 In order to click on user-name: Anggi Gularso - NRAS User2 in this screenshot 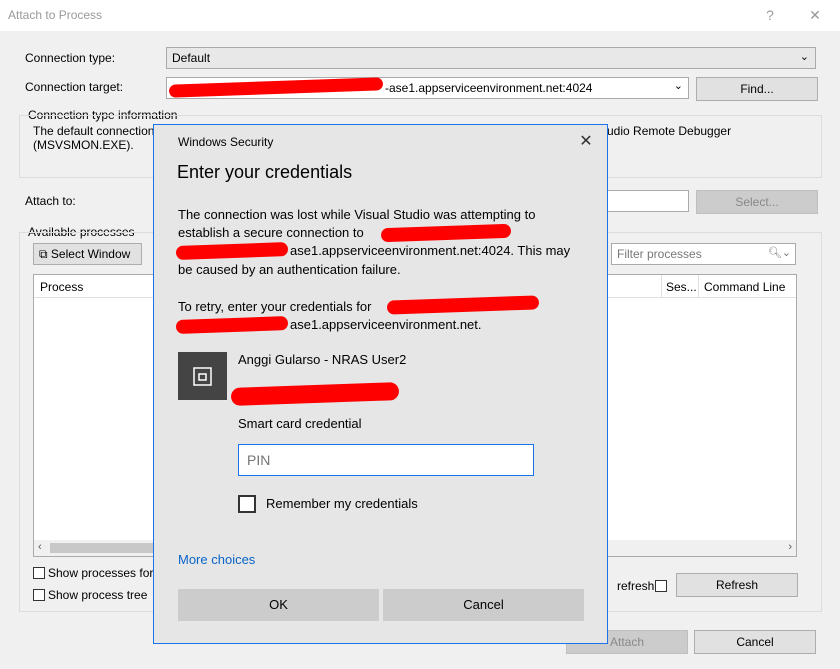, I will do `click(322, 359)`.